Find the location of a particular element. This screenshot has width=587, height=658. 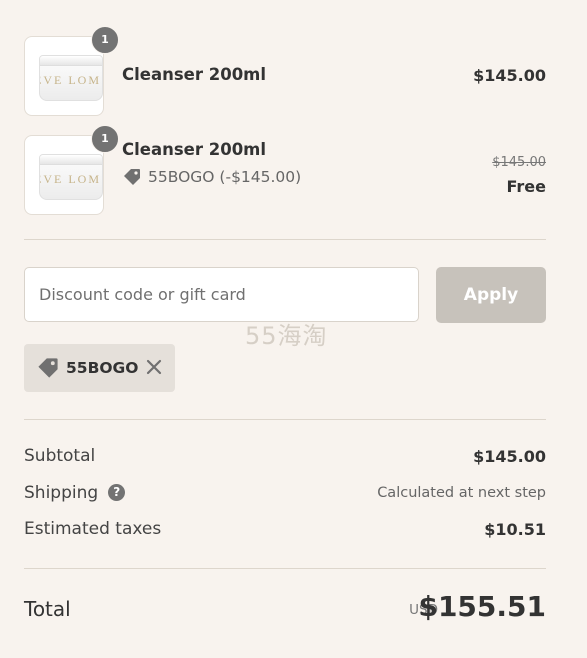

shipping-value: Calculated at next step is located at coordinates (461, 493).